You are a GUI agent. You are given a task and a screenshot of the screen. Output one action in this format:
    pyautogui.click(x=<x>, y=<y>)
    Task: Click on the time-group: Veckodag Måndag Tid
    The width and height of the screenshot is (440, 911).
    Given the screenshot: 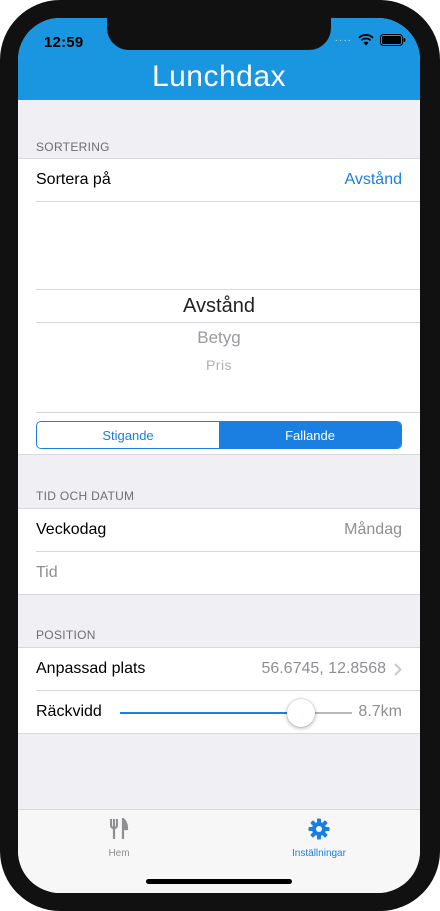 What is the action you would take?
    pyautogui.click(x=219, y=551)
    